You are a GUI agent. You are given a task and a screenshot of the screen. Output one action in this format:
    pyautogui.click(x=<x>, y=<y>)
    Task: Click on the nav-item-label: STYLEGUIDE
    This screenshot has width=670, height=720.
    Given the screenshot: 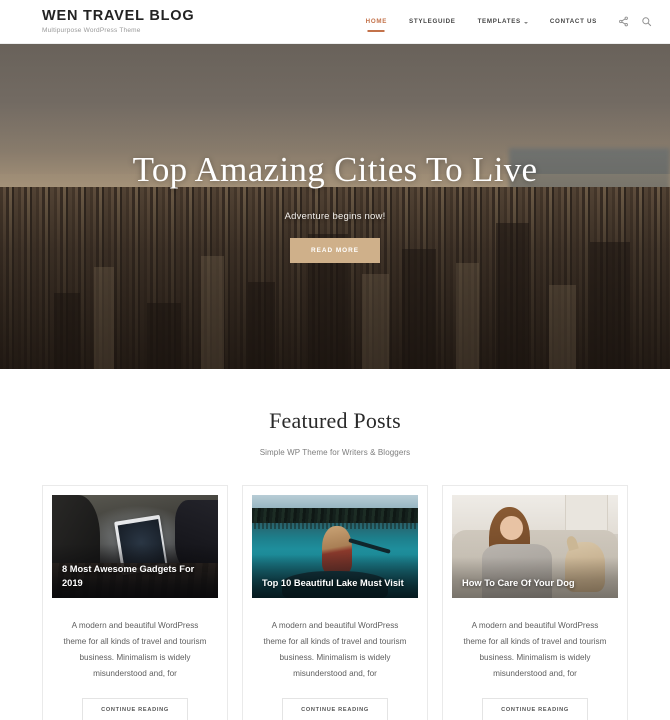 What is the action you would take?
    pyautogui.click(x=432, y=21)
    